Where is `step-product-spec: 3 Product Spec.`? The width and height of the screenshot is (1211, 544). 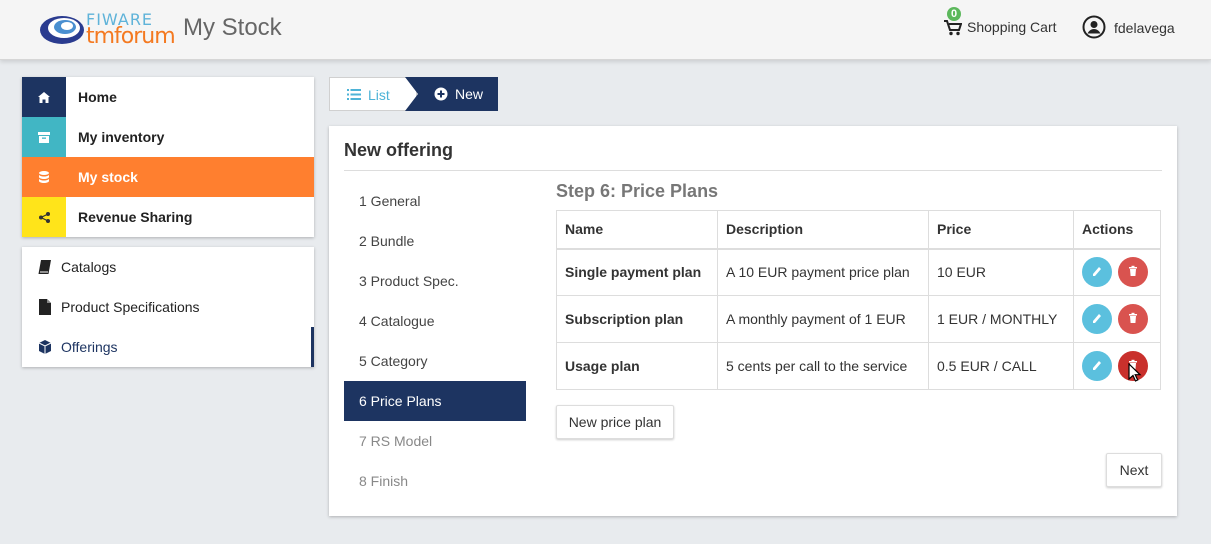
step-product-spec: 3 Product Spec. is located at coordinates (435, 281).